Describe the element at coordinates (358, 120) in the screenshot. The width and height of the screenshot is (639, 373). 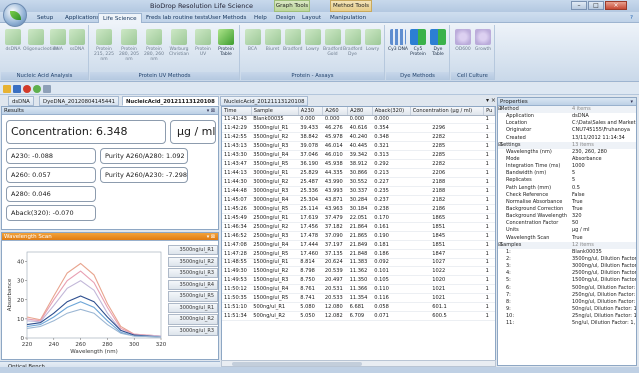
I see `table-row: 11:41:43 Blank00035 0.000 0.000 0.000 0.000 1` at that location.